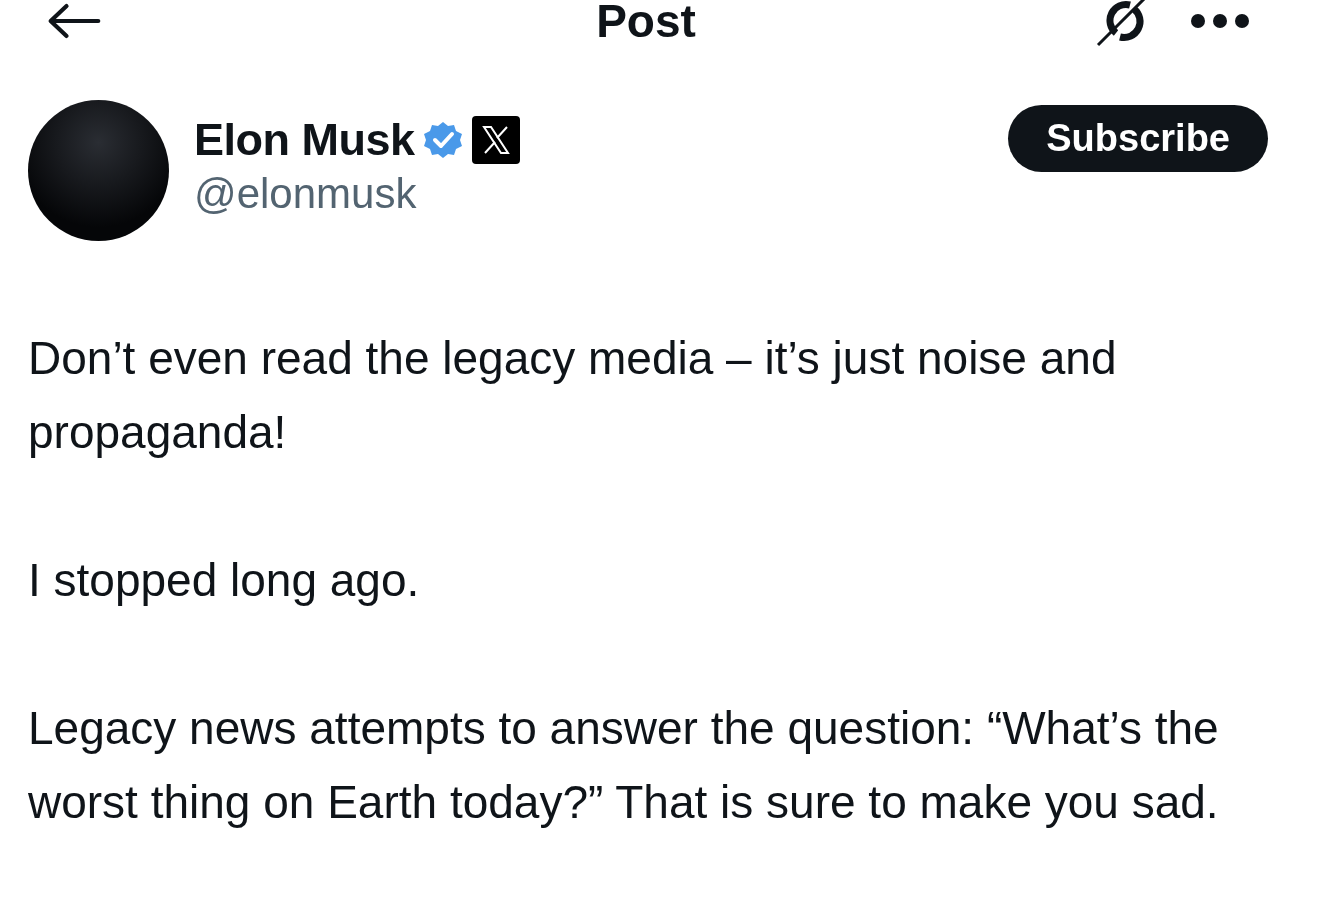 The width and height of the screenshot is (1320, 911). I want to click on post-text: I stopped long ago., so click(224, 580).